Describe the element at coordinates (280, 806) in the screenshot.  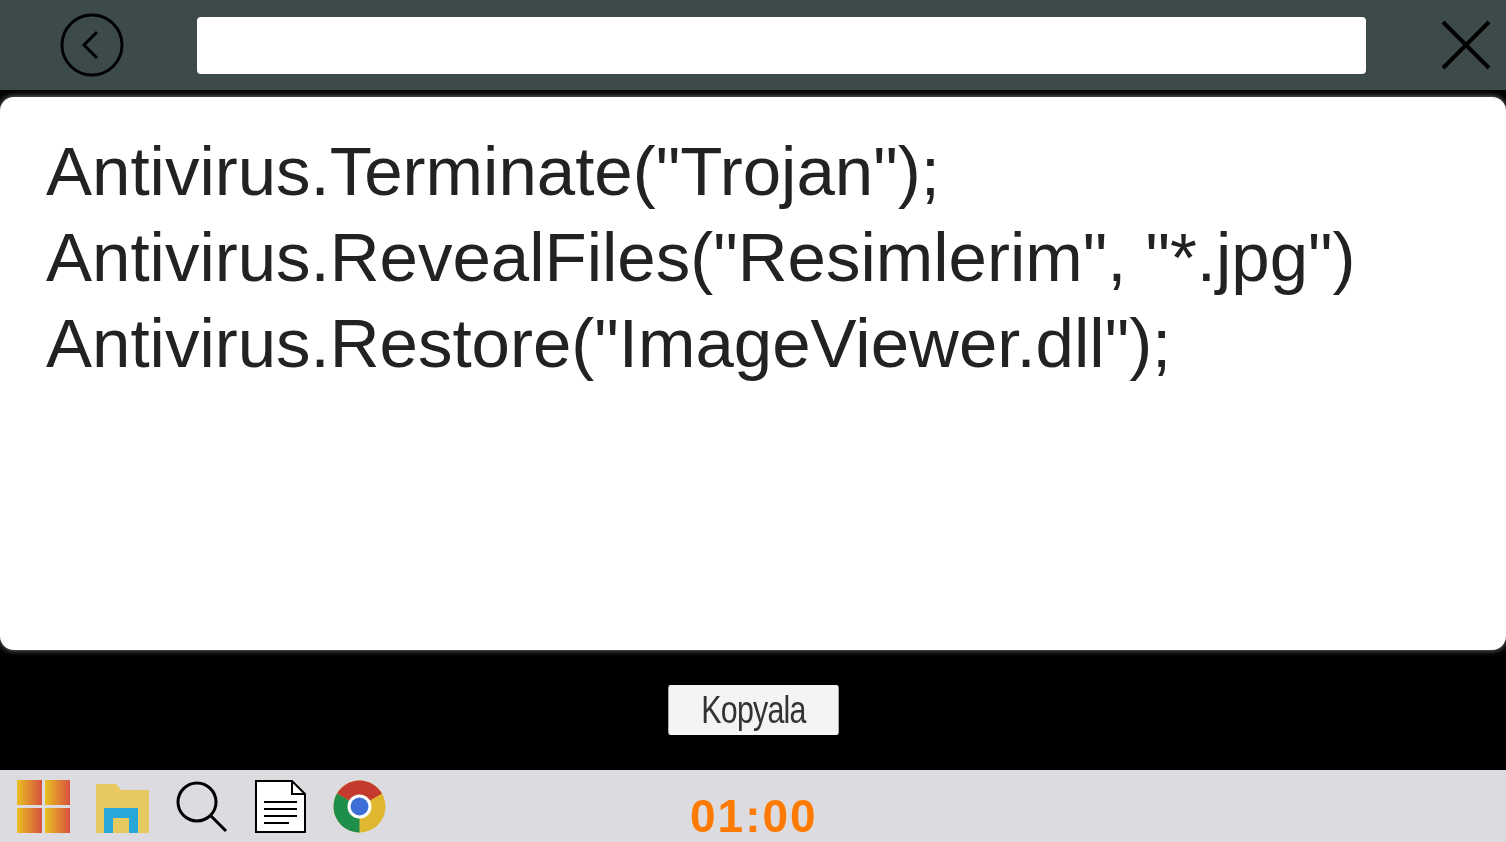
I see `document-icon` at that location.